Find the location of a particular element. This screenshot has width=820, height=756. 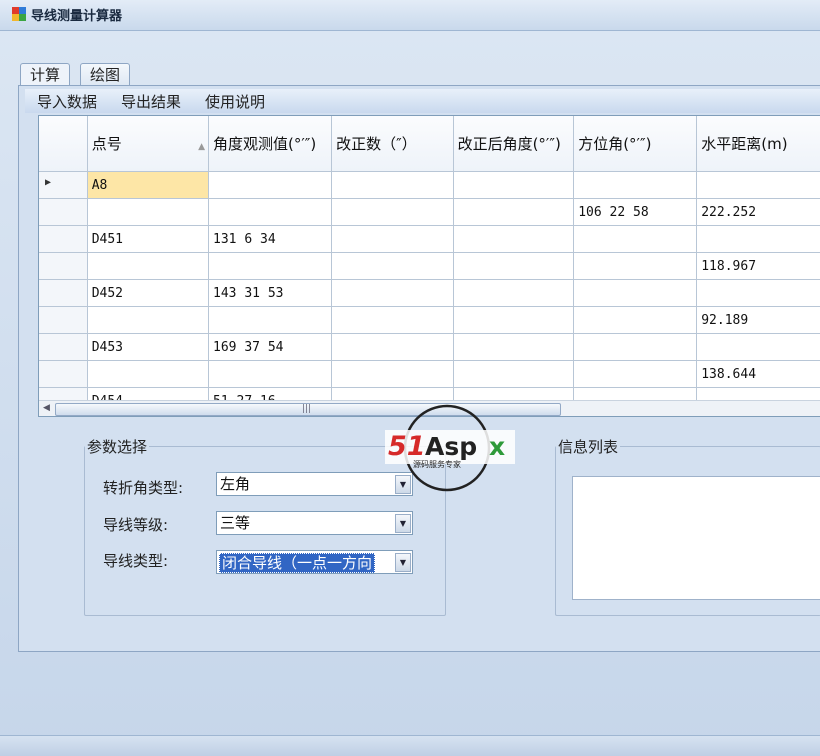

status-bar is located at coordinates (410, 745).